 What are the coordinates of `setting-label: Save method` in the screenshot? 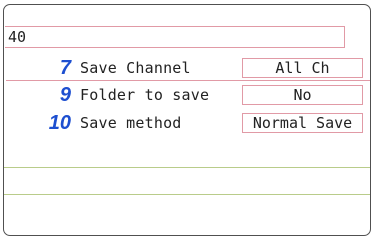 It's located at (131, 123).